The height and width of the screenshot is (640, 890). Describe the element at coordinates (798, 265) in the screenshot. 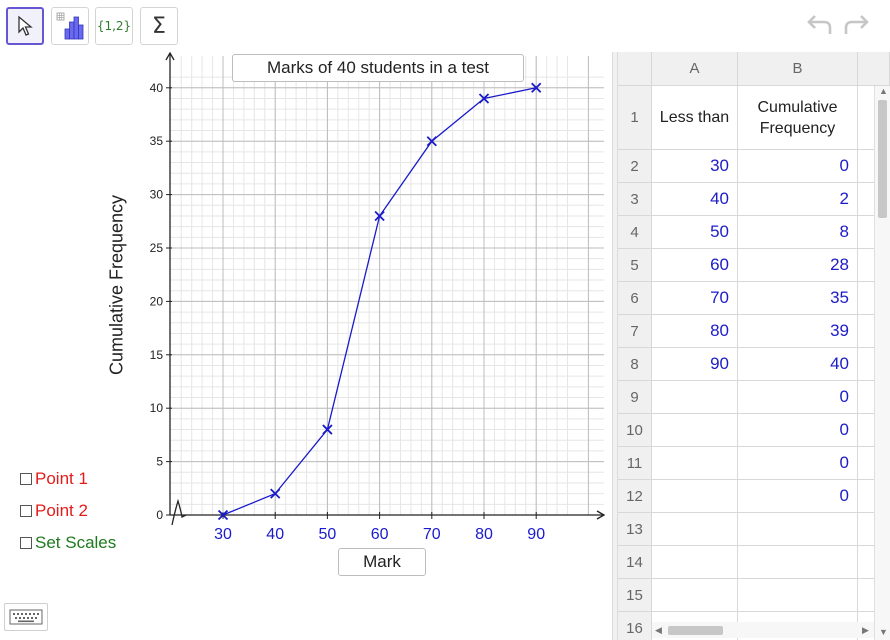

I see `cell-b: 28` at that location.